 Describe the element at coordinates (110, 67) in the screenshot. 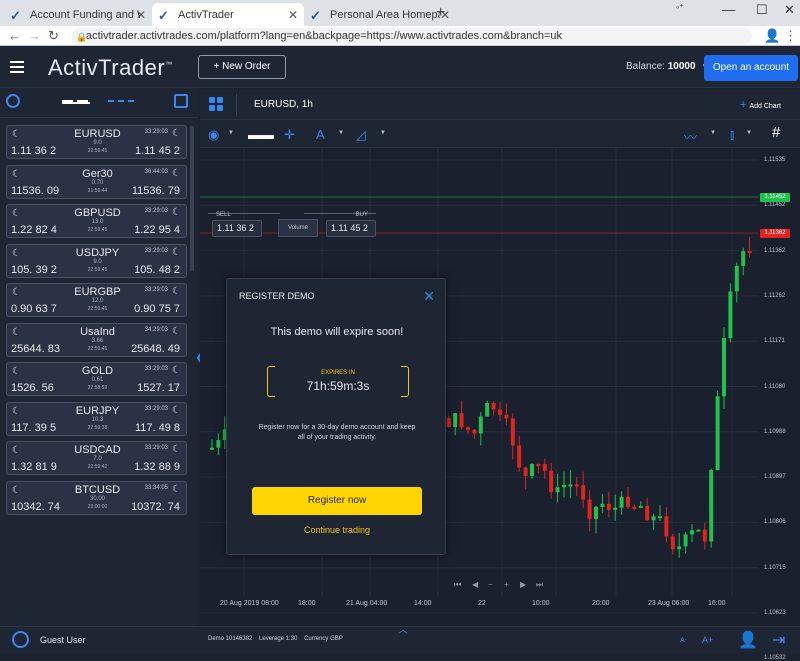

I see `logo: ActivTrader™` at that location.